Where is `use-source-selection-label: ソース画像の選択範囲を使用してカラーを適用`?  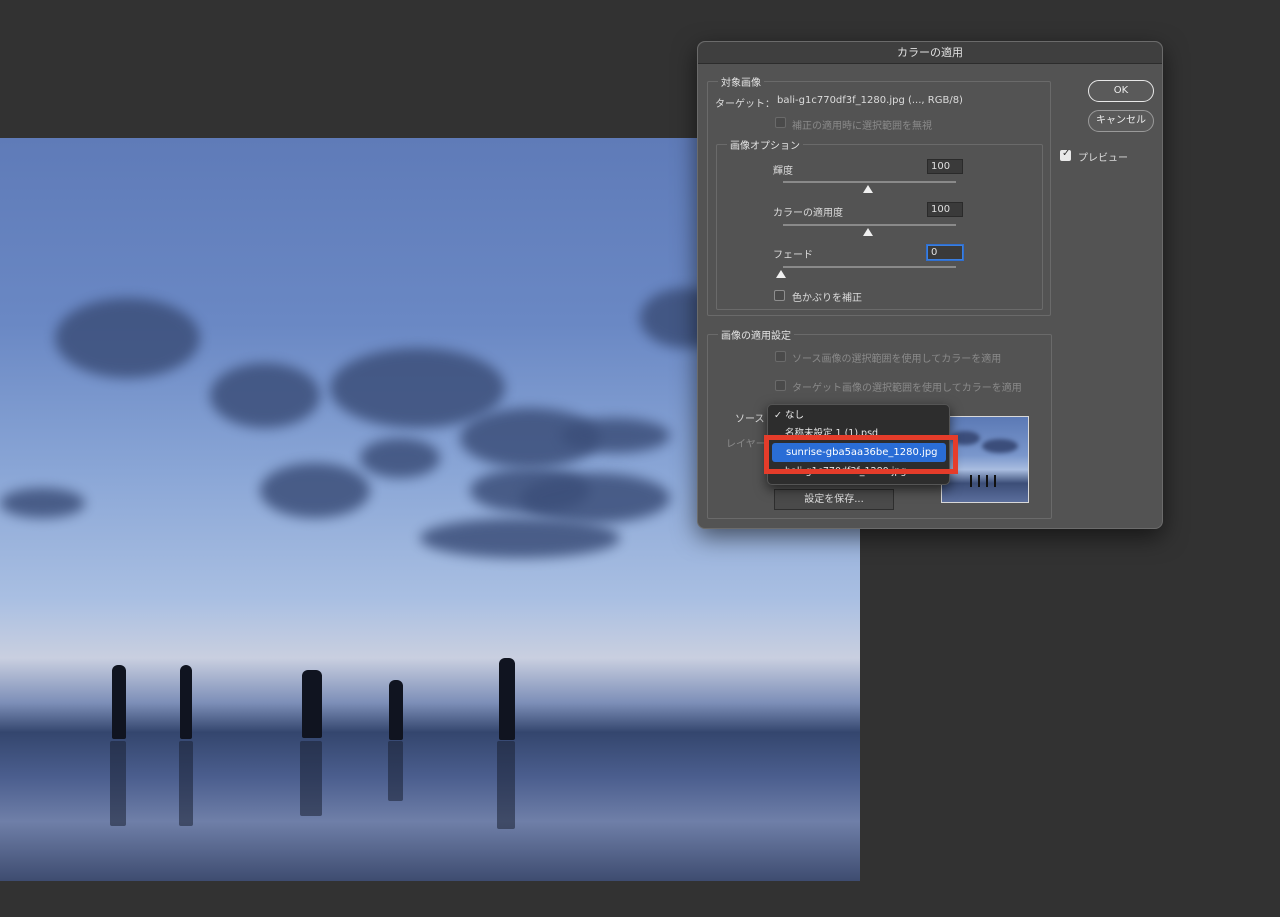 use-source-selection-label: ソース画像の選択範囲を使用してカラーを適用 is located at coordinates (897, 359).